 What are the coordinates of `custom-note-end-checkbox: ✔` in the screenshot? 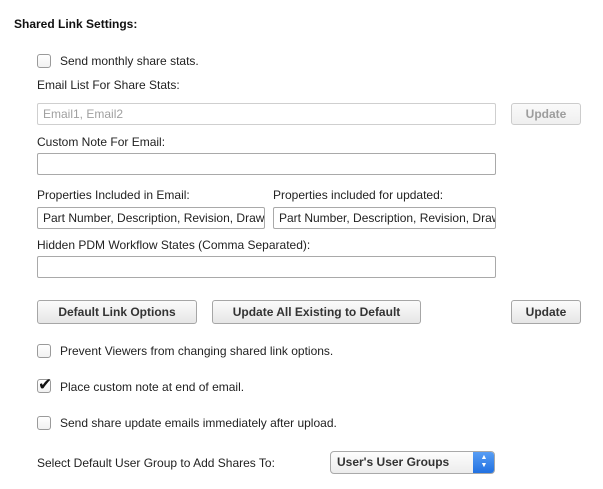 It's located at (45, 384).